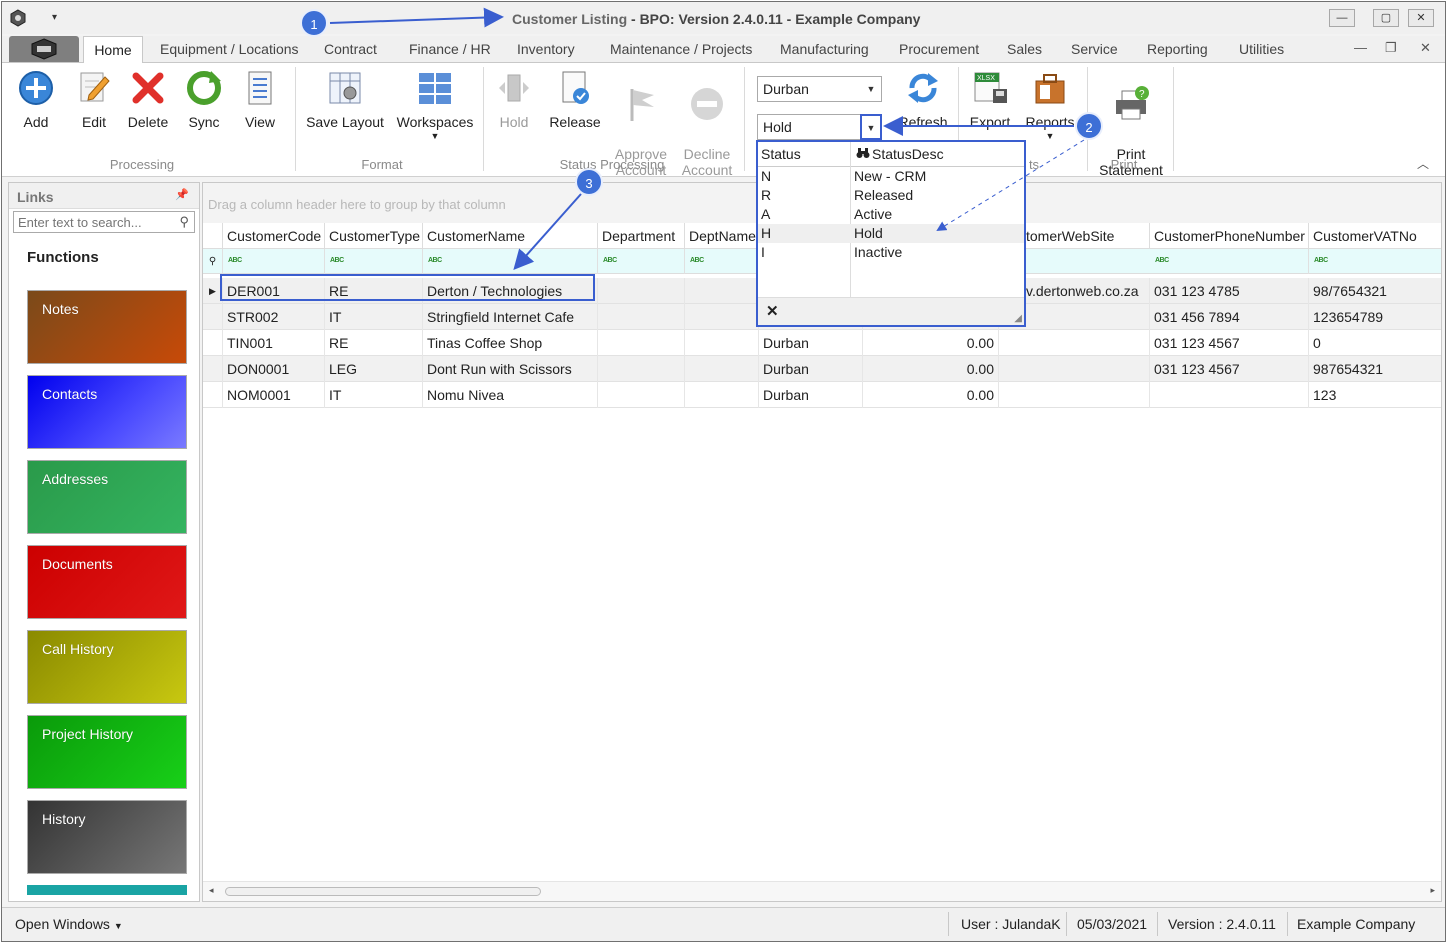 The width and height of the screenshot is (1447, 943). Describe the element at coordinates (871, 127) in the screenshot. I see `status-dropdown-button: ▼` at that location.